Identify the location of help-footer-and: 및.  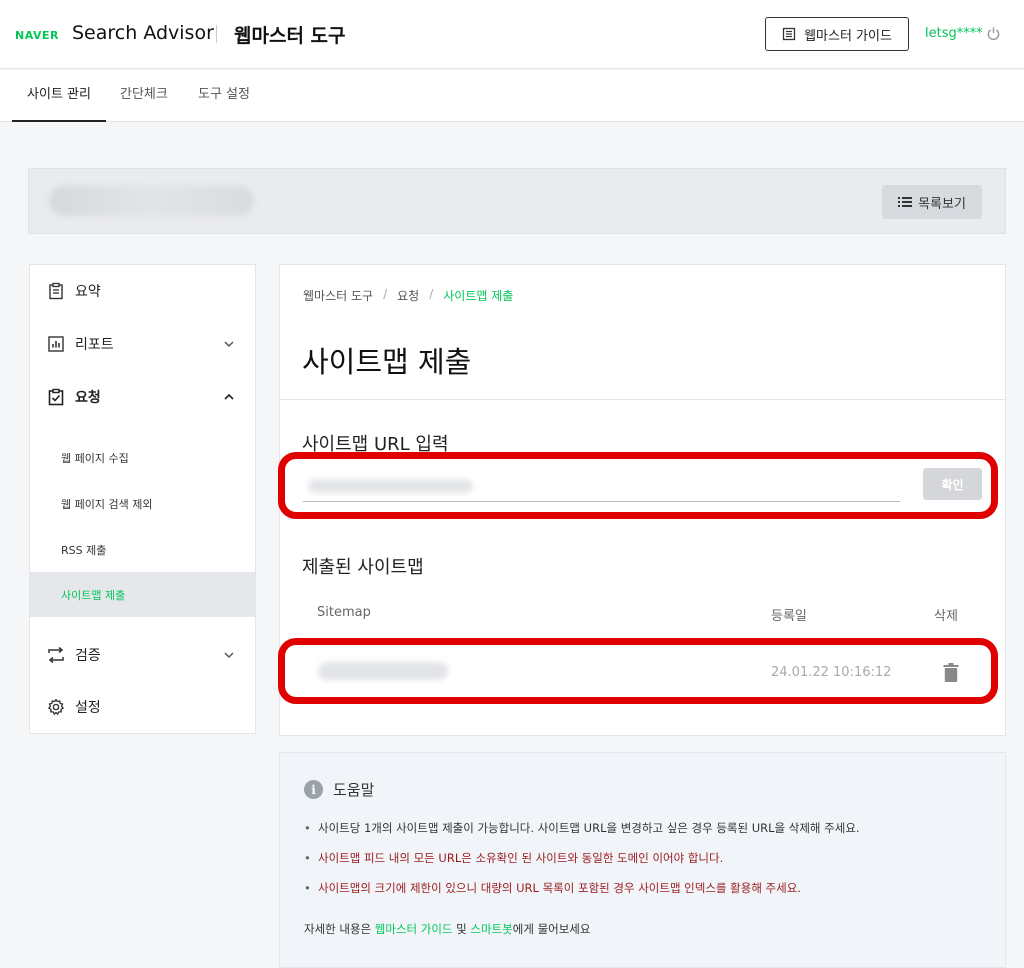
(461, 929).